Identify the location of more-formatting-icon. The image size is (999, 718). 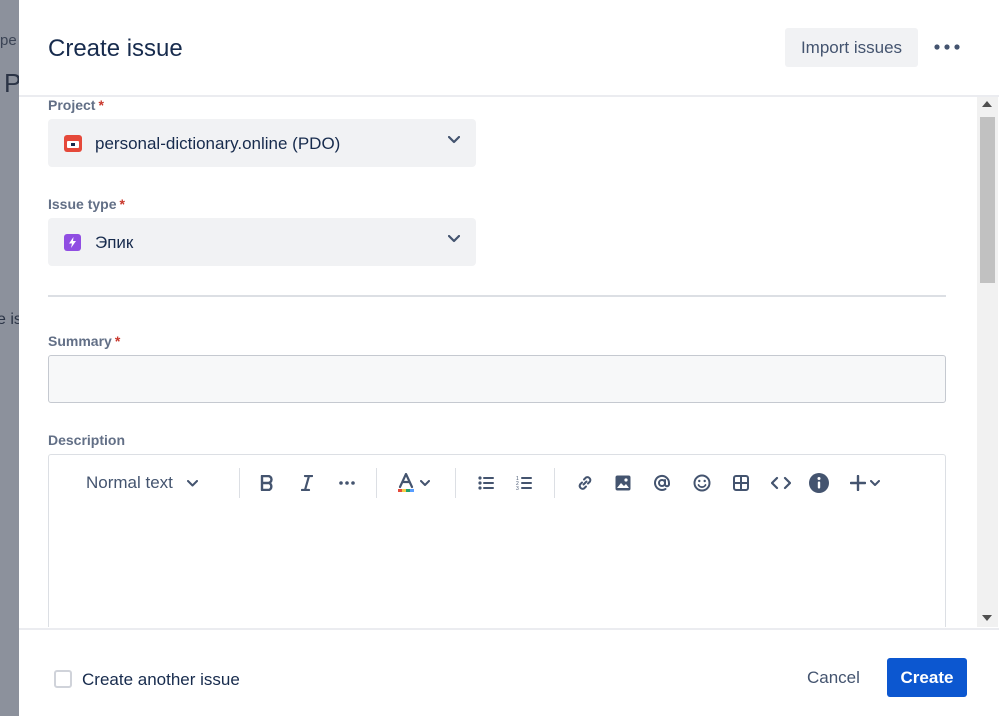
(347, 483).